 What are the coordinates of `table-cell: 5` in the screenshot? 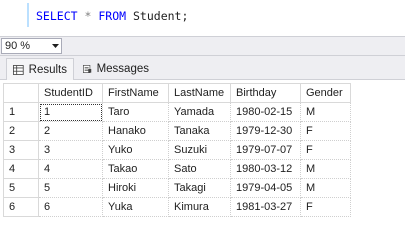 It's located at (70, 188).